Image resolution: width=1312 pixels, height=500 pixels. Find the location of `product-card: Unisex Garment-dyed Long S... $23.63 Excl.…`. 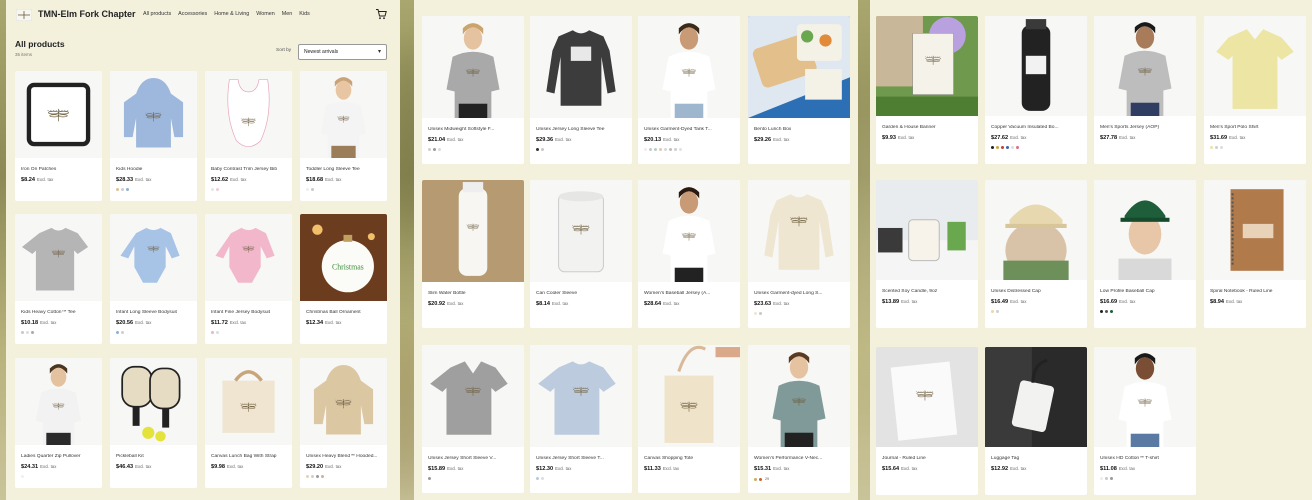

product-card: Unisex Garment-dyed Long S... $23.63 Excl.… is located at coordinates (799, 254).